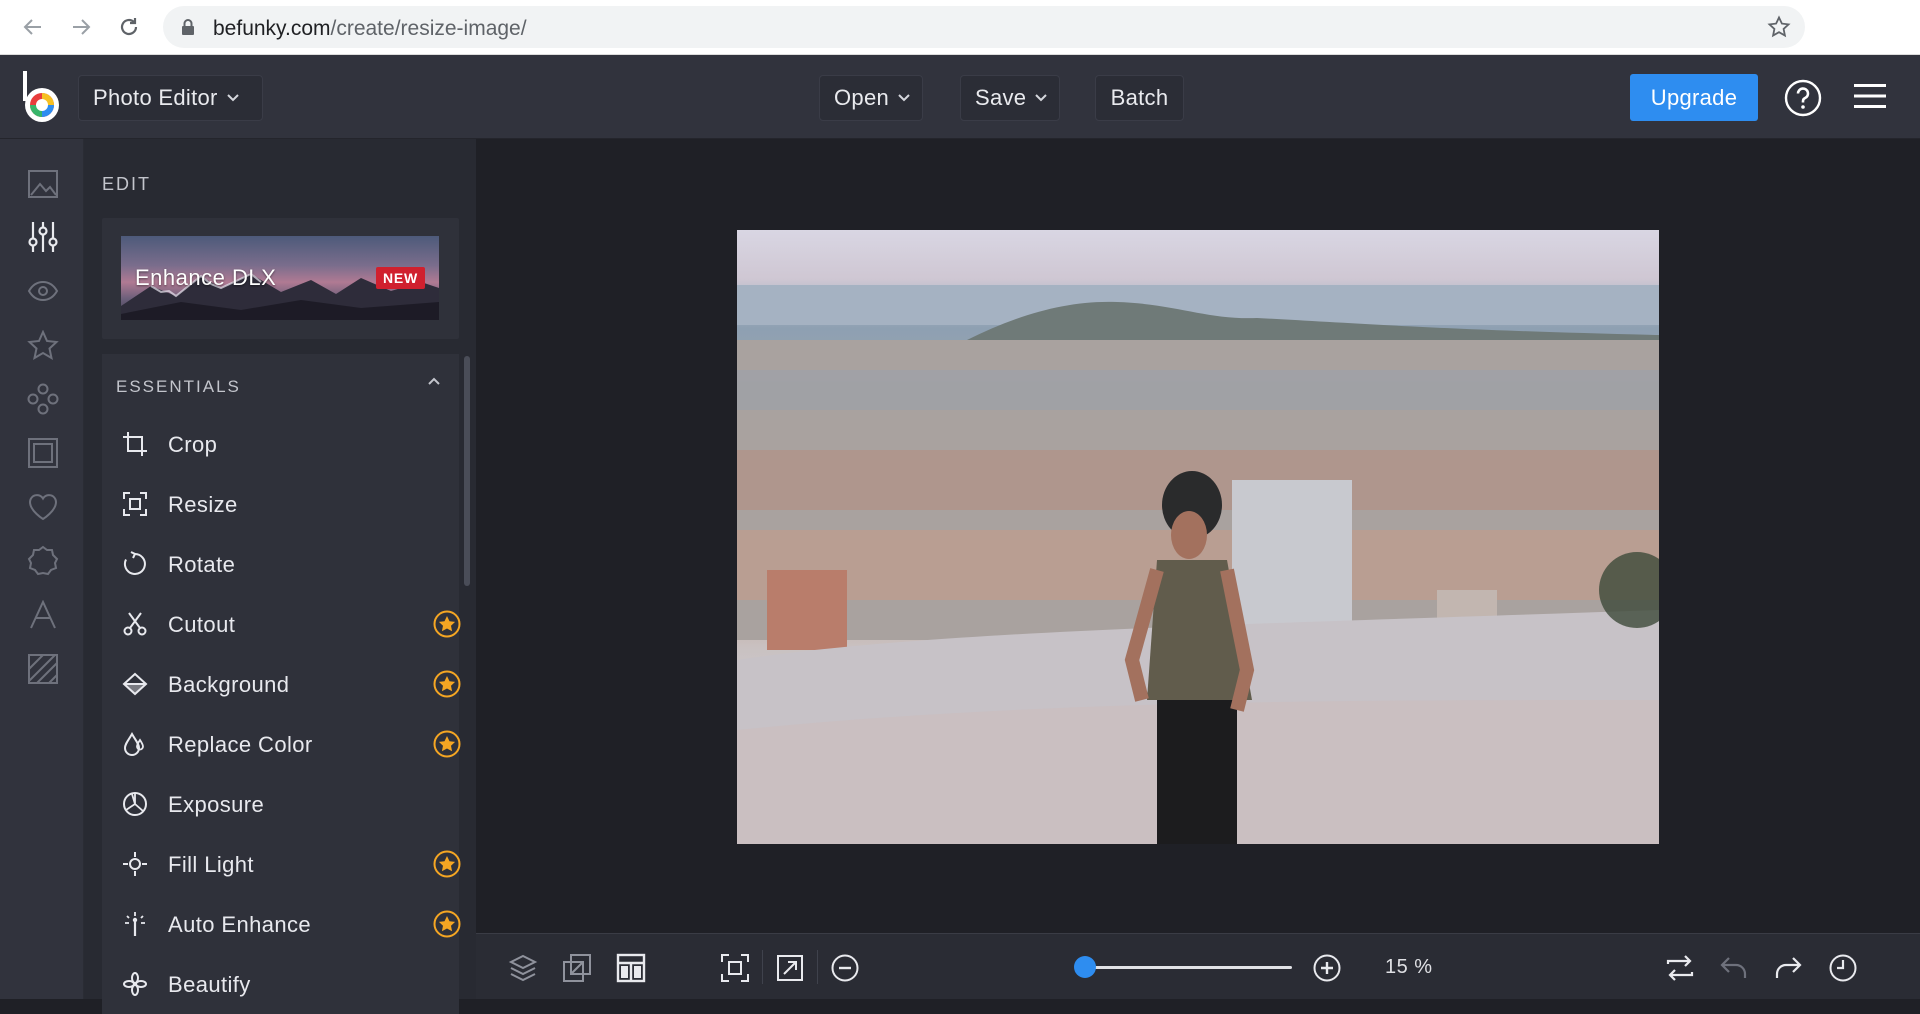  Describe the element at coordinates (1001, 97) in the screenshot. I see `save-label: Save` at that location.